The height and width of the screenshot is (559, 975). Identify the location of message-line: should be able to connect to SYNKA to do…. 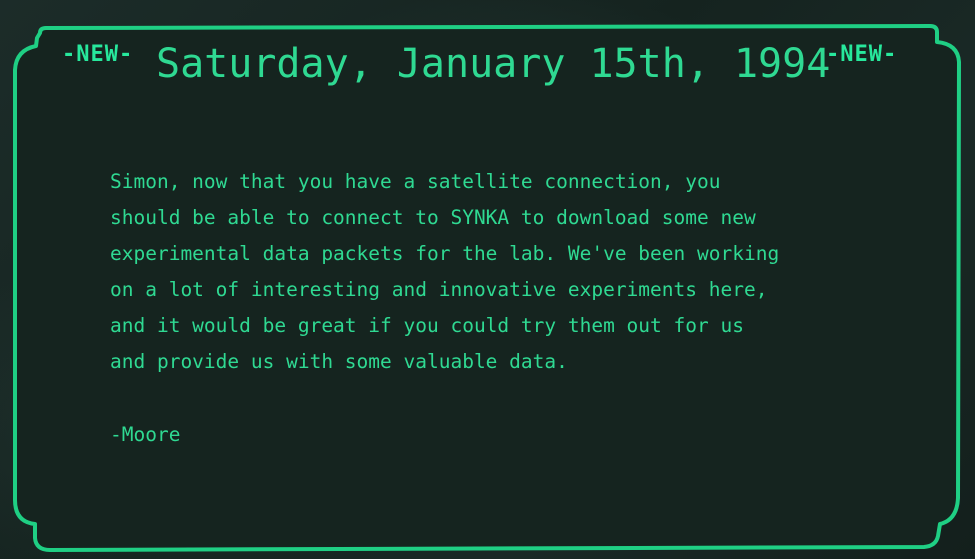
(433, 217).